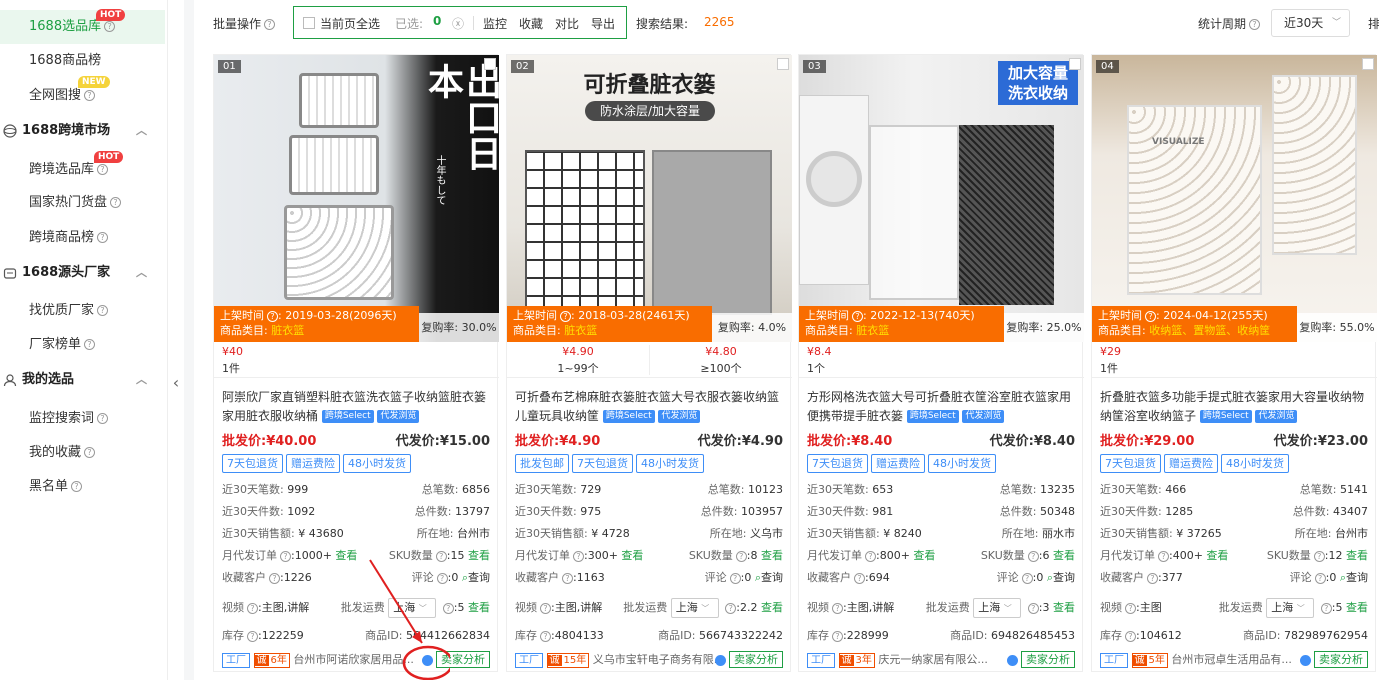 The width and height of the screenshot is (1379, 680). Describe the element at coordinates (82, 131) in the screenshot. I see `sidebar-section-cross-border: 1688跨境市场 ︿` at that location.